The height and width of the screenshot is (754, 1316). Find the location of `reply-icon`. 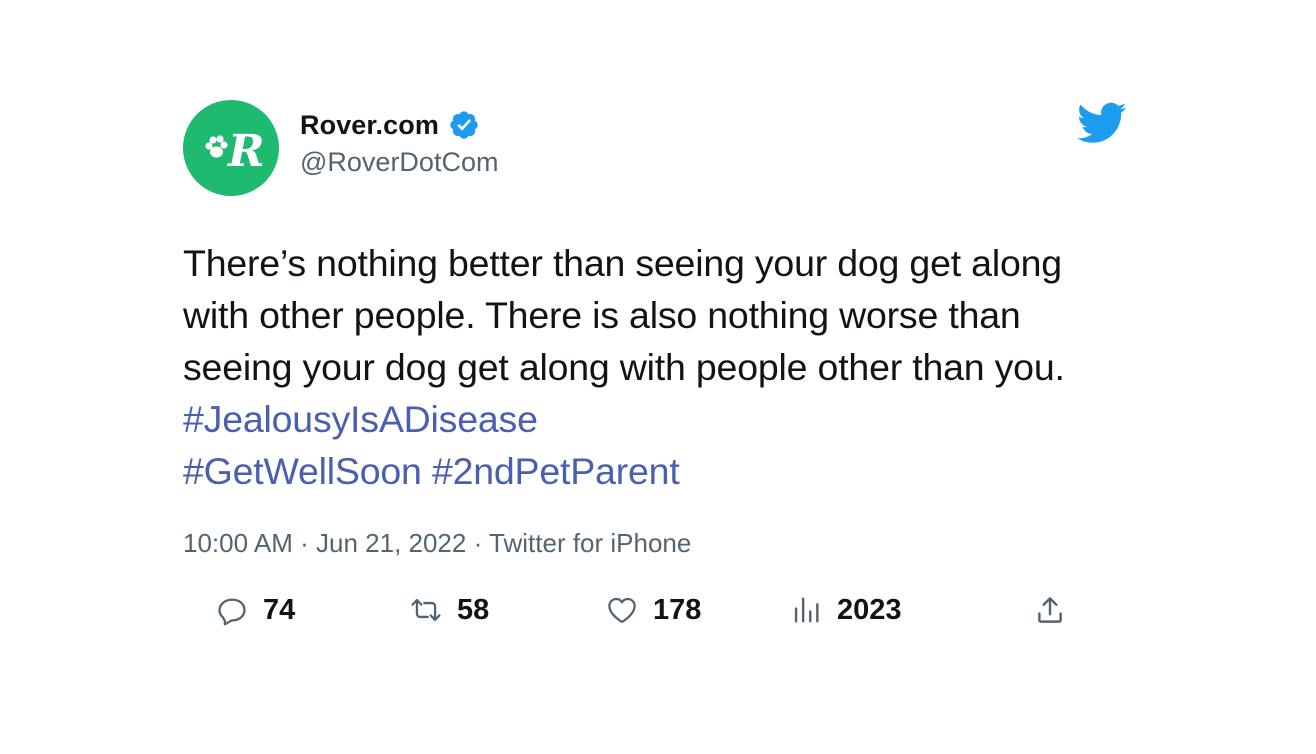

reply-icon is located at coordinates (232, 610).